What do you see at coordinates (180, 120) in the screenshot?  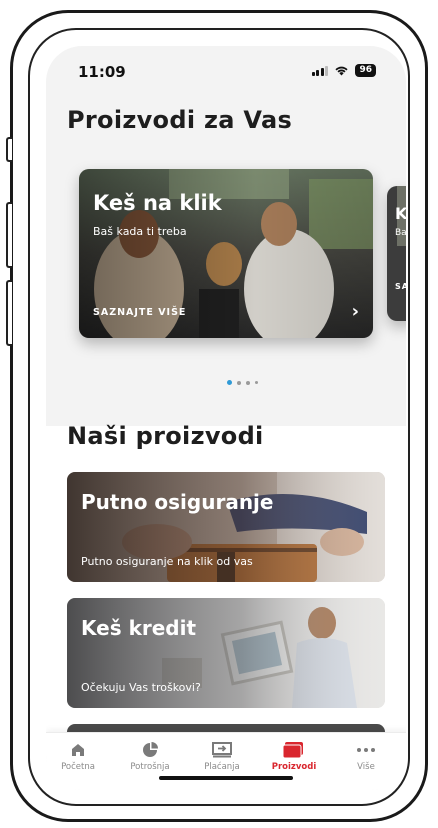 I see `for-you-title: Proizvodi za Vas` at bounding box center [180, 120].